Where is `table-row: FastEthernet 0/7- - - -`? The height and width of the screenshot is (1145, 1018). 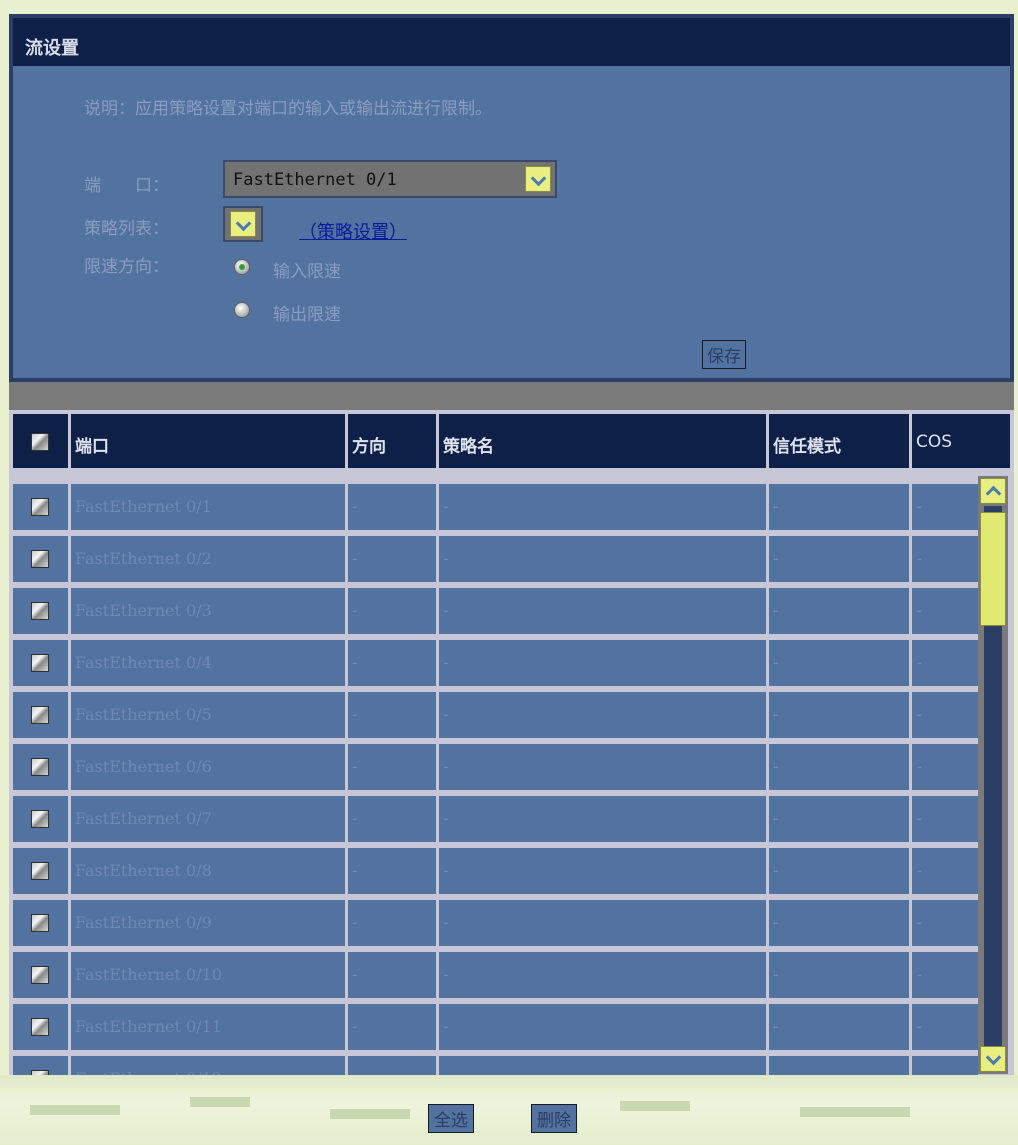
table-row: FastEthernet 0/7- - - - is located at coordinates (495, 818).